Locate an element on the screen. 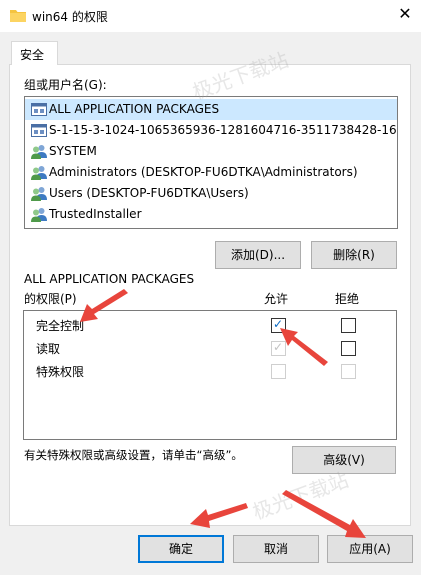 The width and height of the screenshot is (421, 575). allow-special-checkbox is located at coordinates (278, 371).